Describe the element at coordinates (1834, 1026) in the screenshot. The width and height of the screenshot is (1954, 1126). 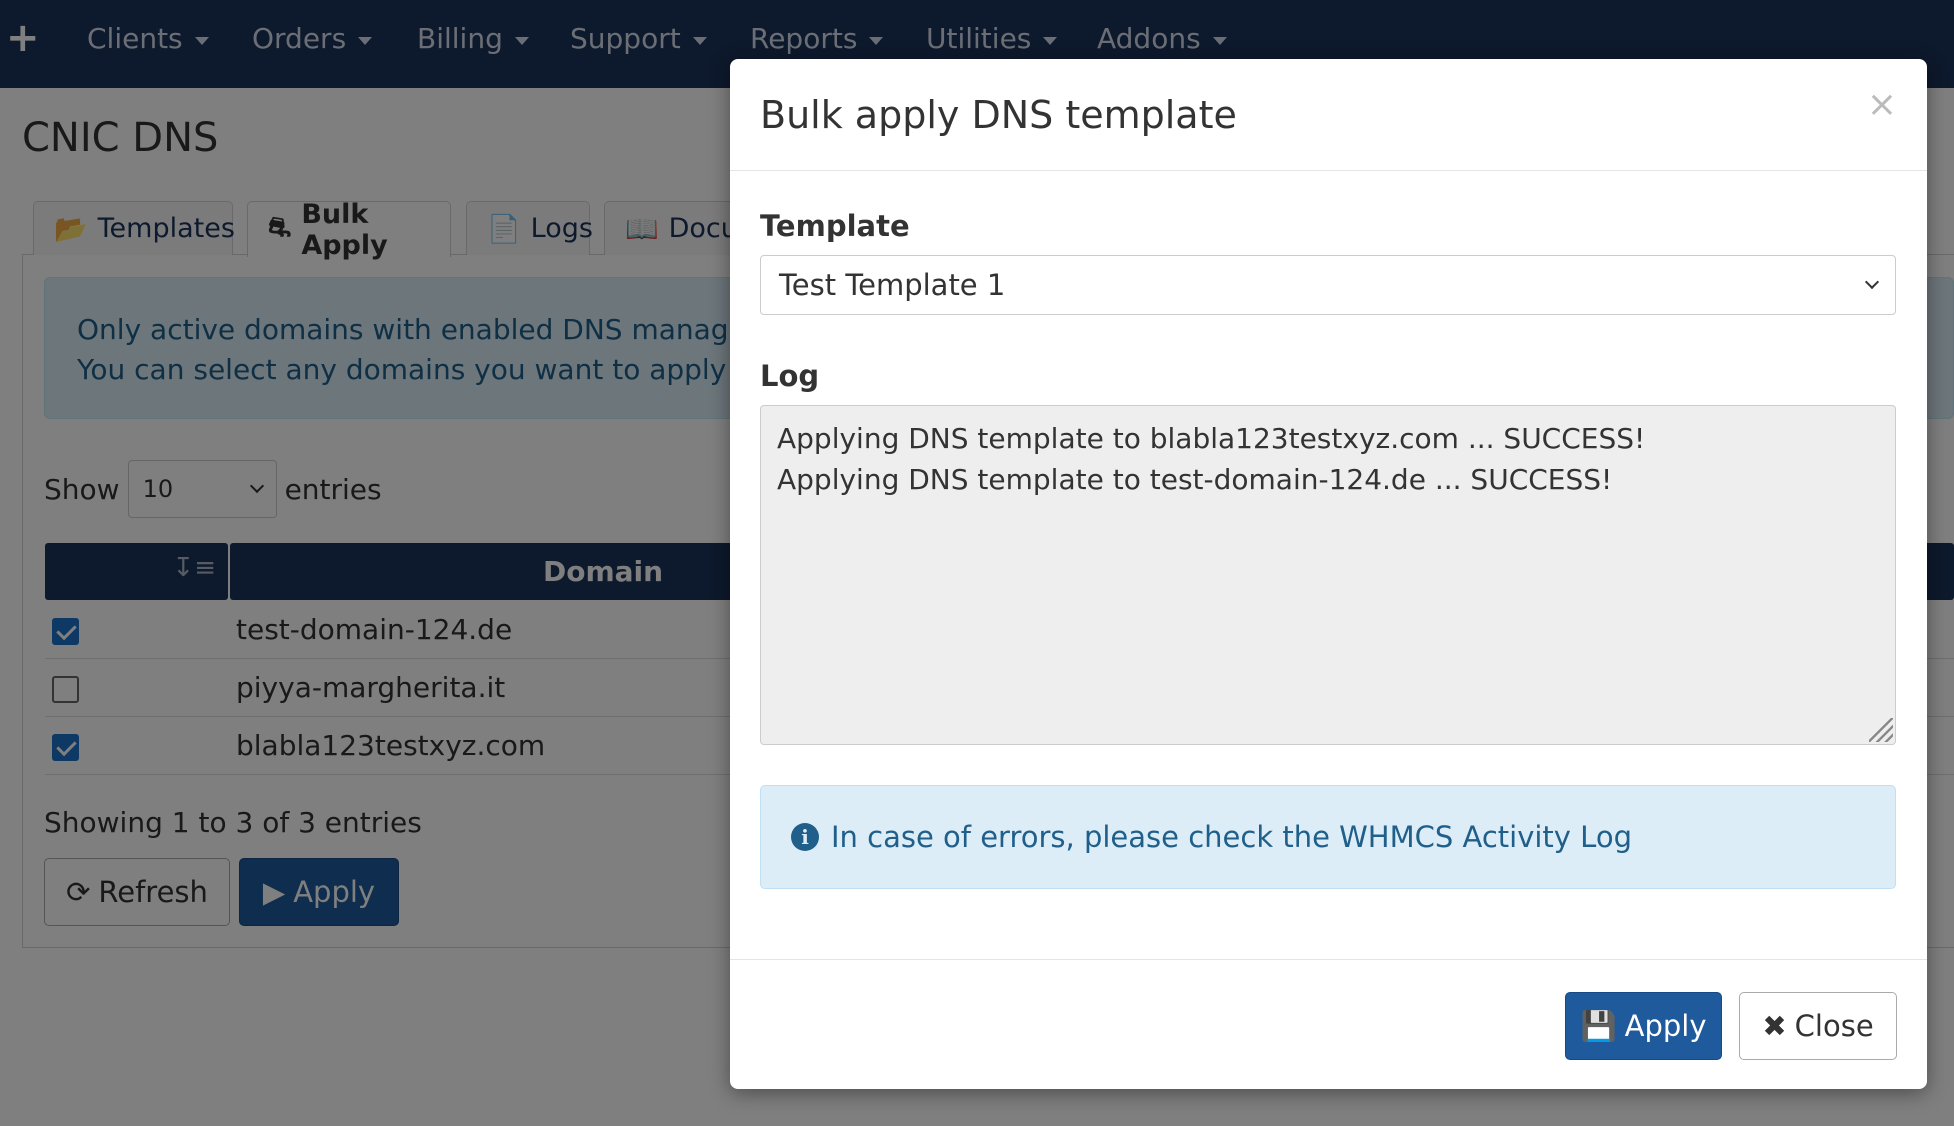
I see `button-label: Close` at that location.